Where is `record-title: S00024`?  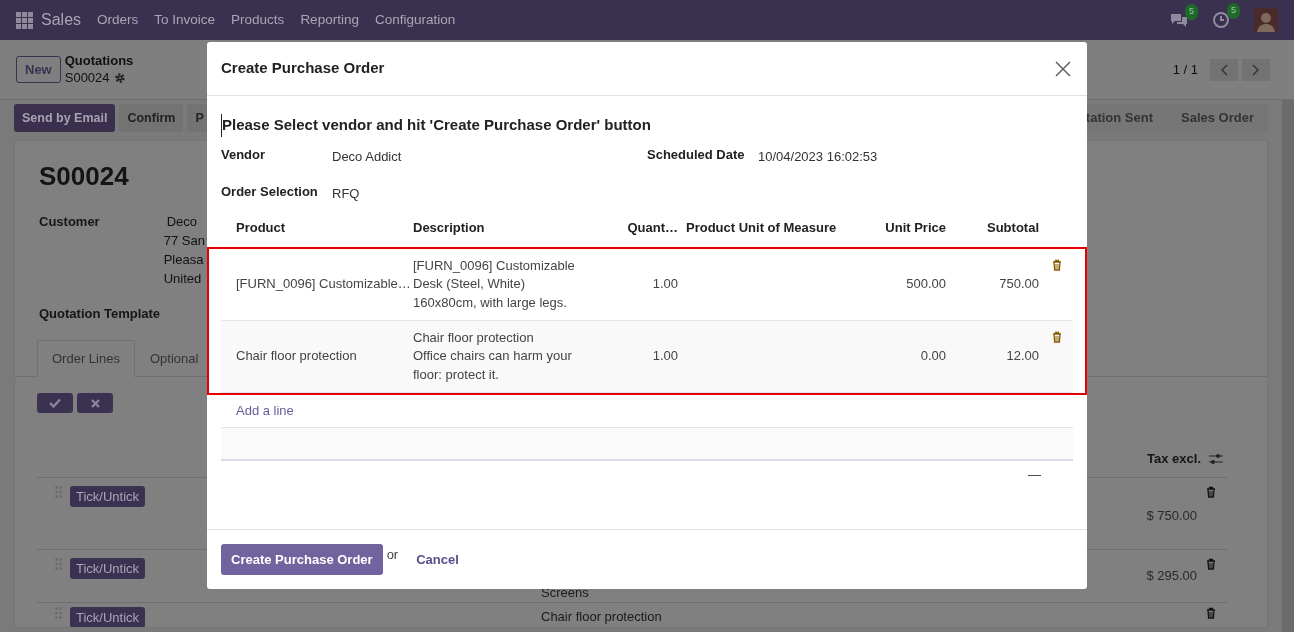
record-title: S00024 is located at coordinates (84, 176).